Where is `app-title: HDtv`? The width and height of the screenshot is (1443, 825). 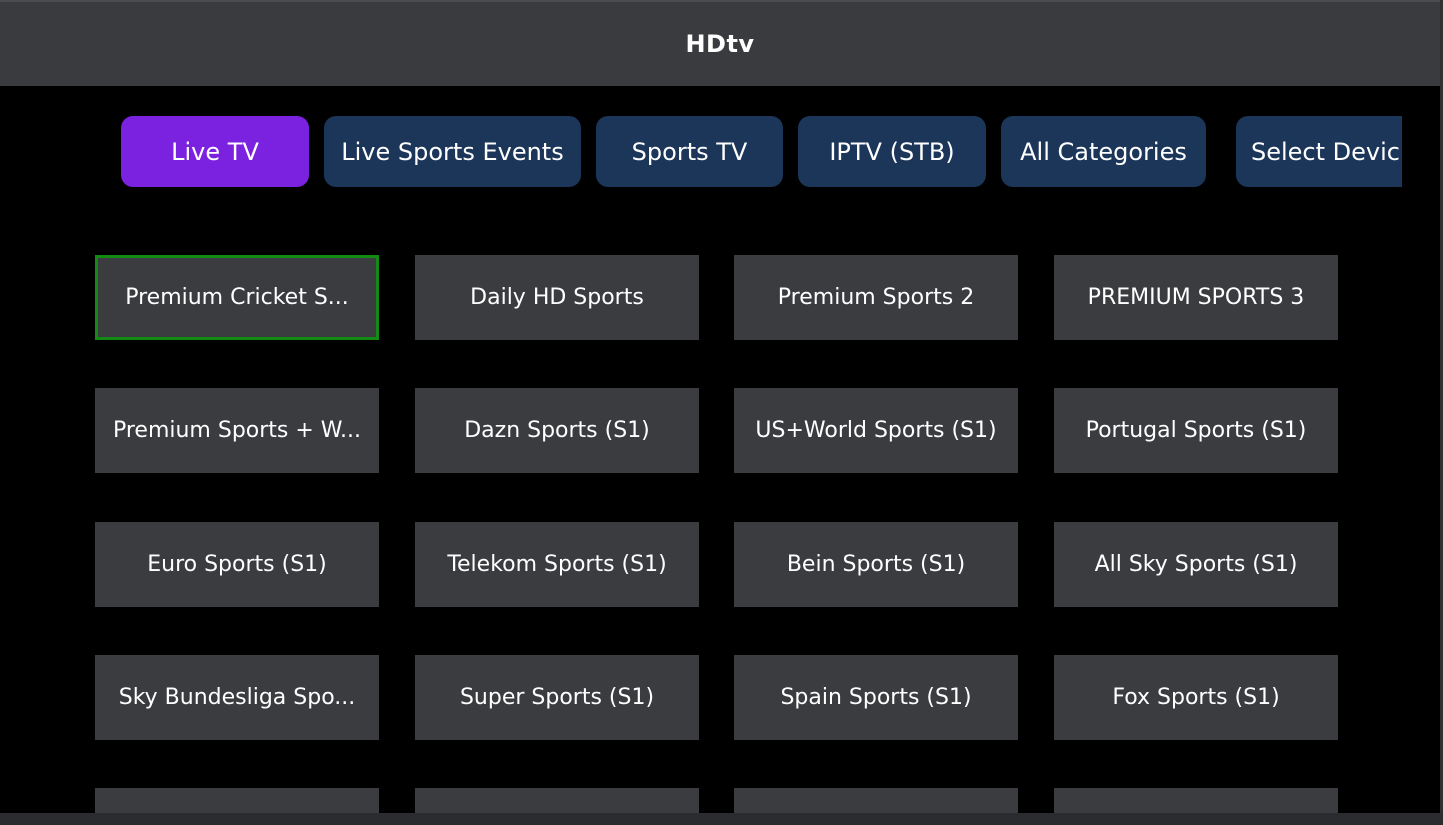
app-title: HDtv is located at coordinates (720, 44).